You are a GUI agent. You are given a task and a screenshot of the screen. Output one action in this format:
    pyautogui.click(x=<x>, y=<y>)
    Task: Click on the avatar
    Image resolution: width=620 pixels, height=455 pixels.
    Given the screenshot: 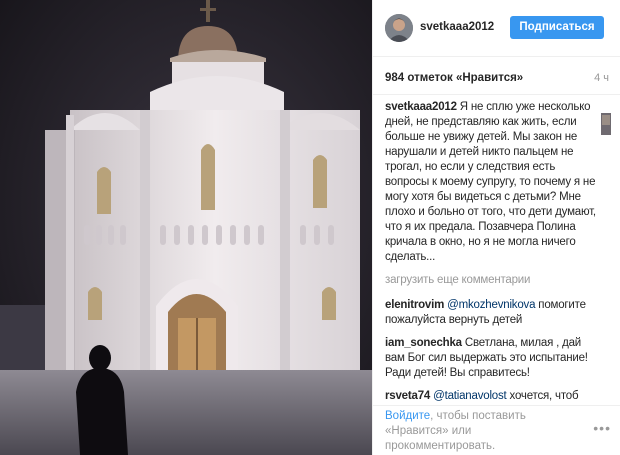 What is the action you would take?
    pyautogui.click(x=399, y=28)
    